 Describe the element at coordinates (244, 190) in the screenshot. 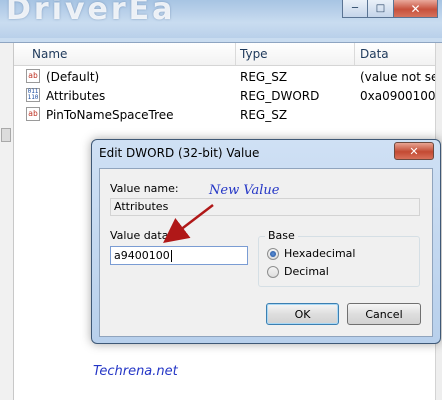

I see `annotation-new-value: New Value` at that location.